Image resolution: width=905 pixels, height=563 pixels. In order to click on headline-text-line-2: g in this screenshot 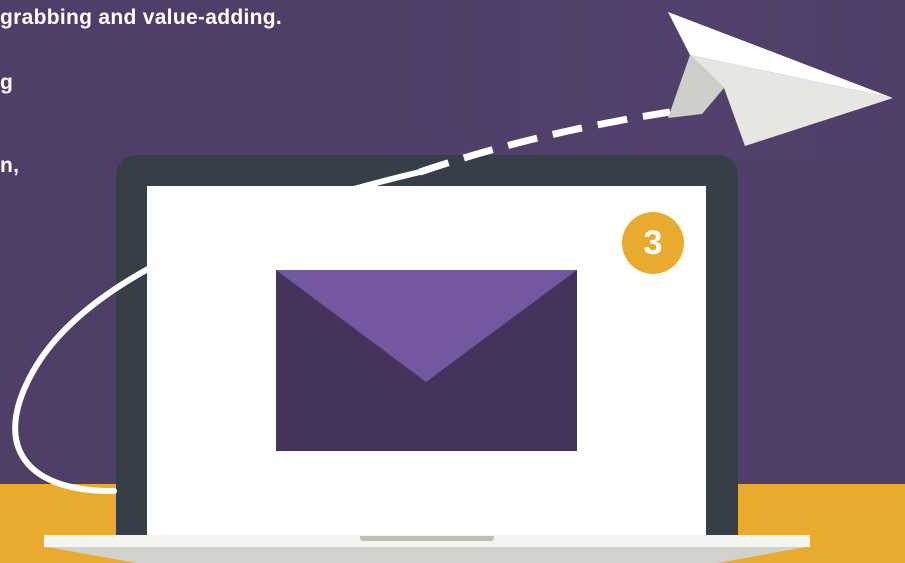, I will do `click(7, 82)`.